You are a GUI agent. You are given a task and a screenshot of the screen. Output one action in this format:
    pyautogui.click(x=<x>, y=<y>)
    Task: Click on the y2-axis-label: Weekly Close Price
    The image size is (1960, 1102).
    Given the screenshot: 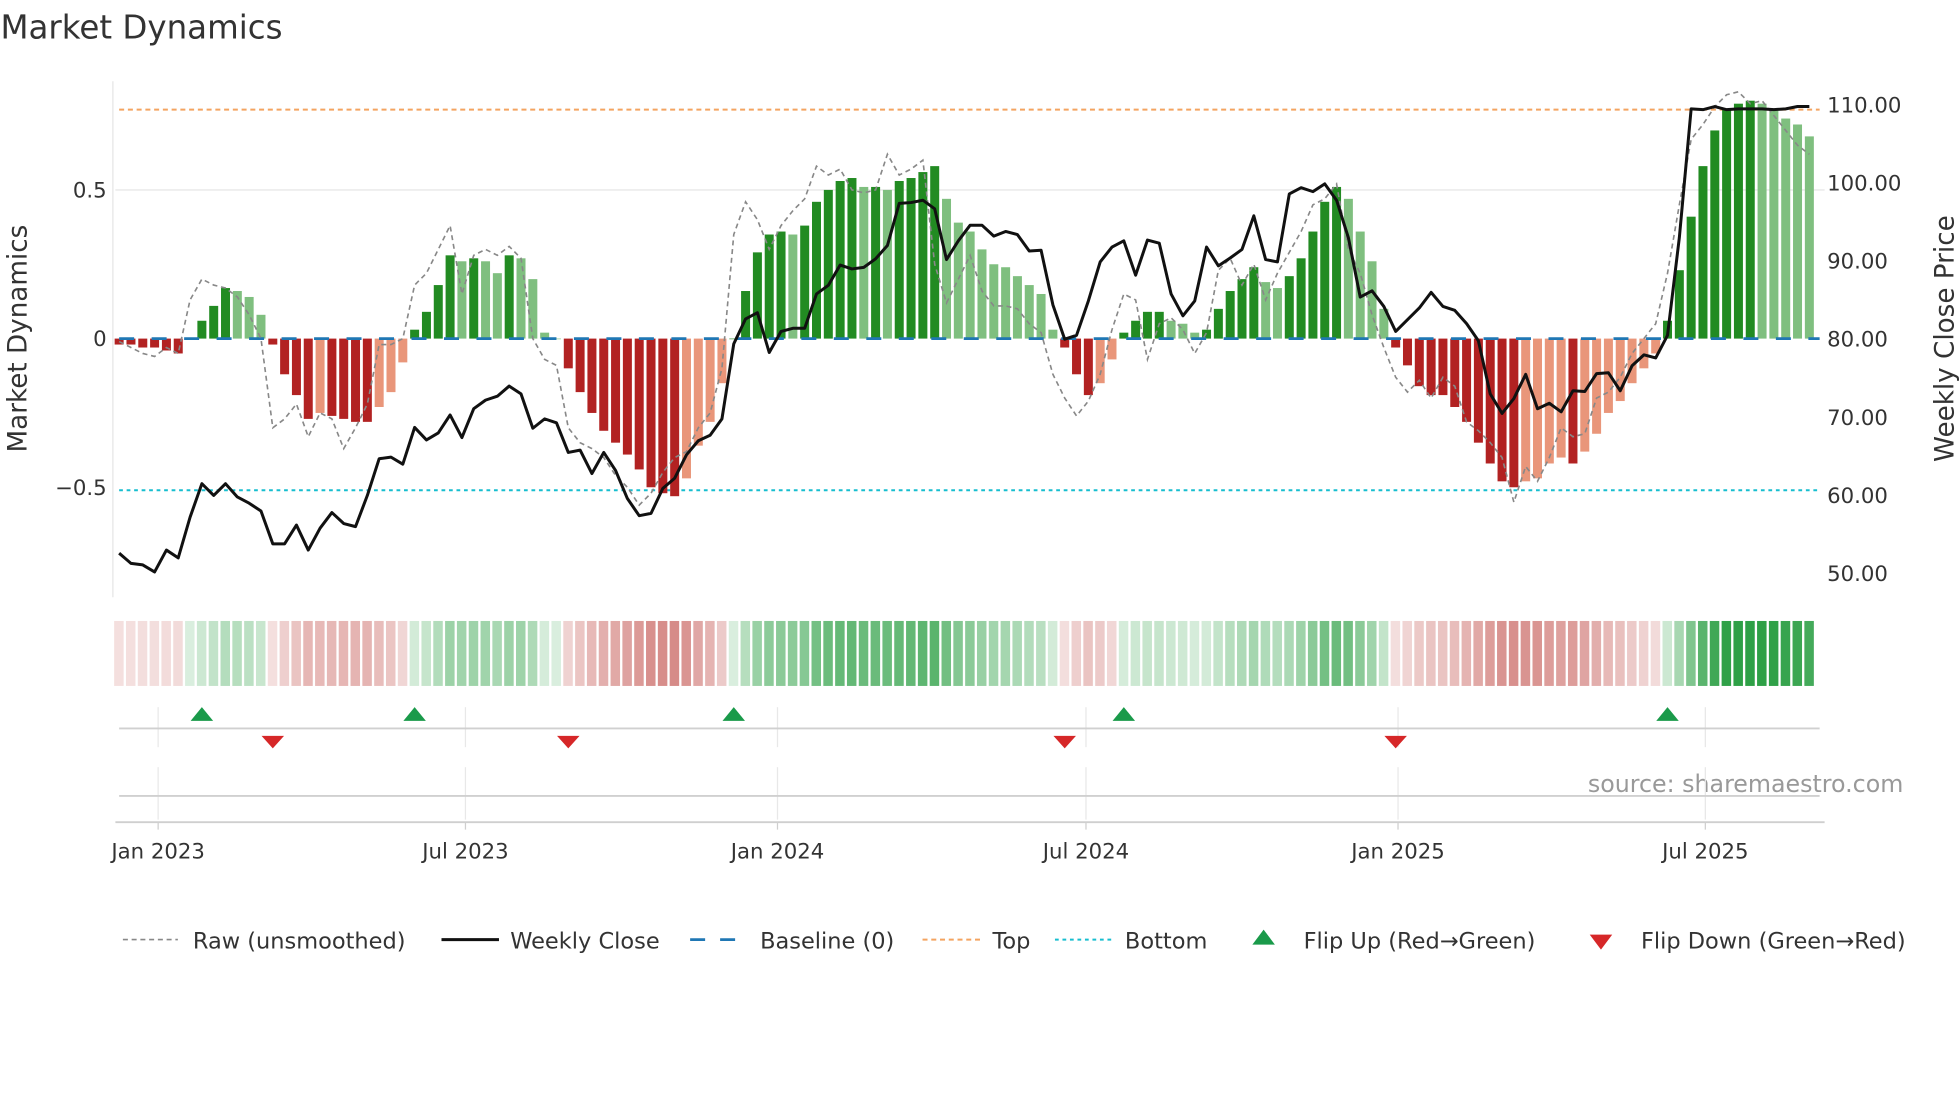 What is the action you would take?
    pyautogui.click(x=1945, y=338)
    